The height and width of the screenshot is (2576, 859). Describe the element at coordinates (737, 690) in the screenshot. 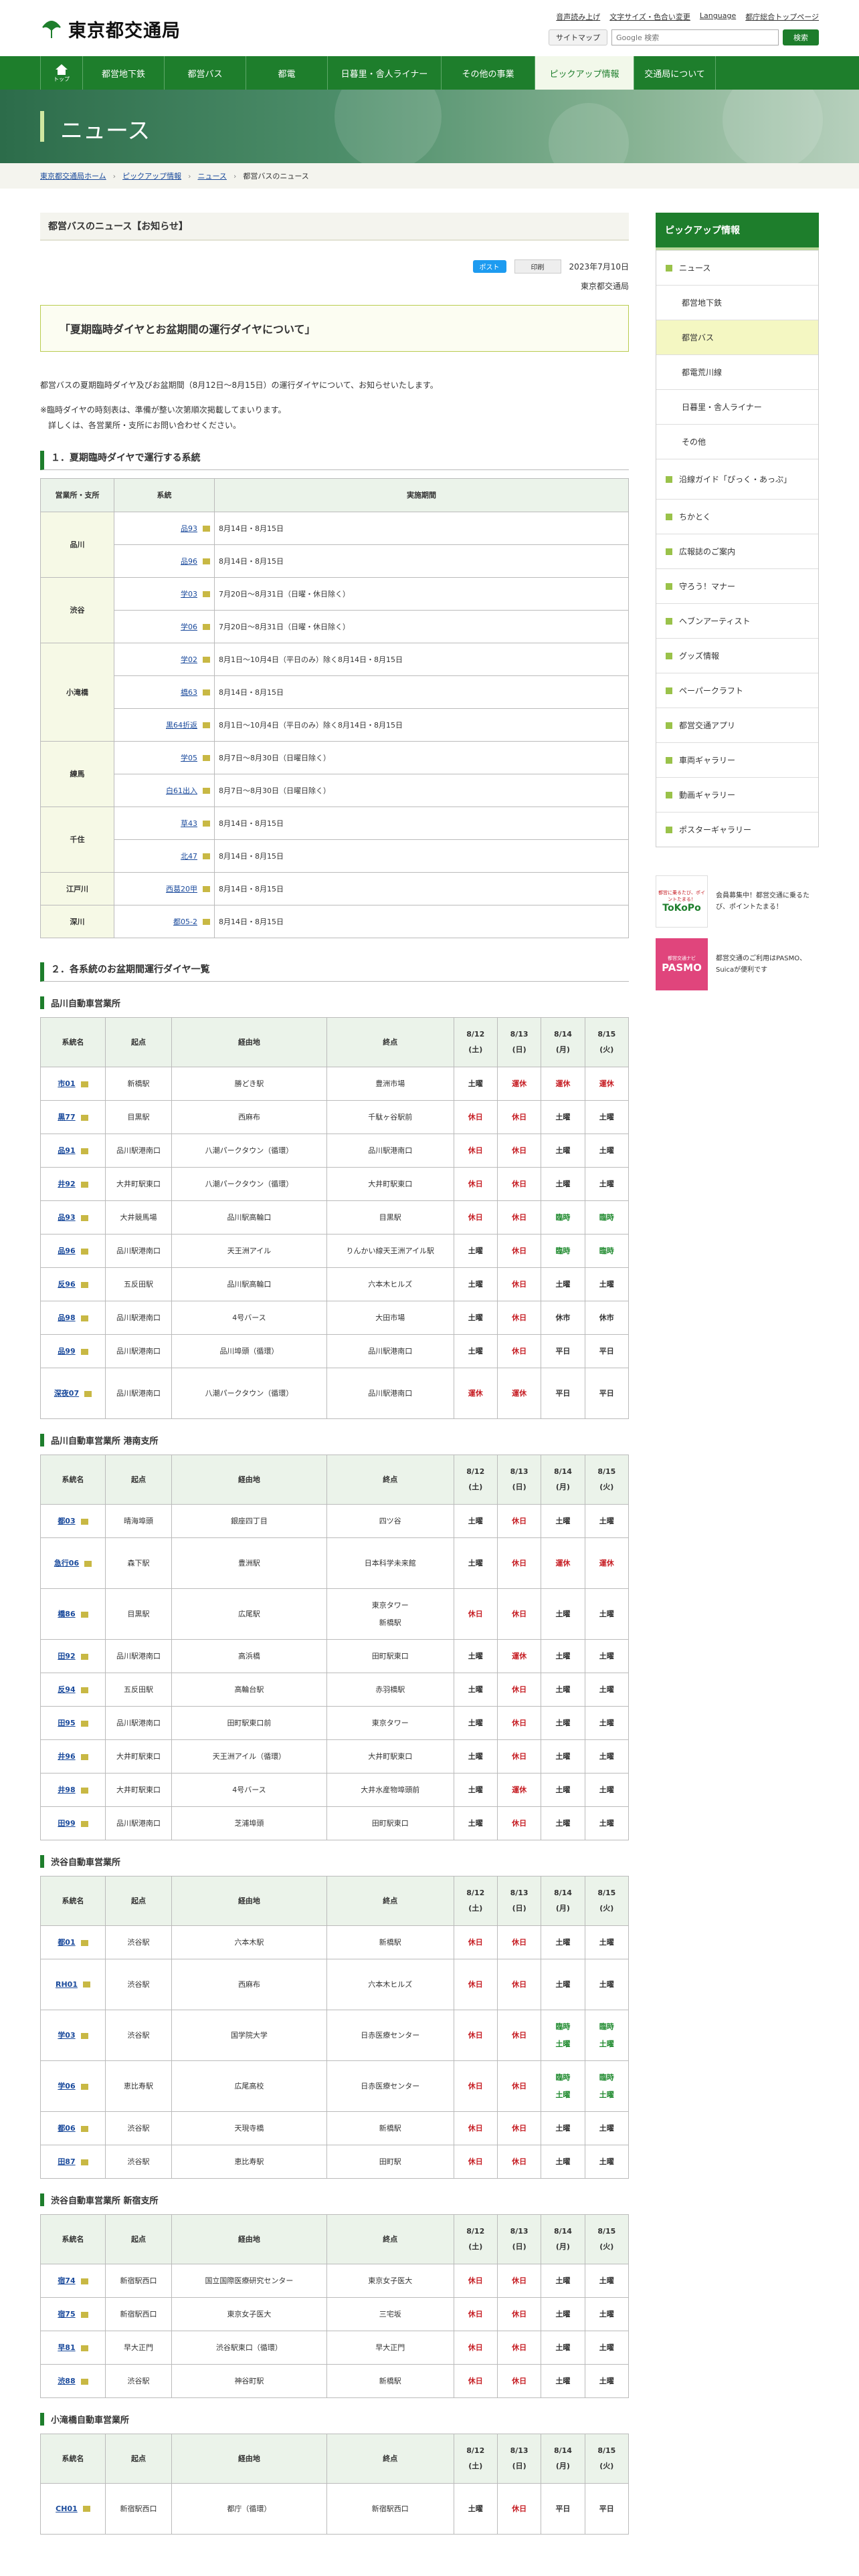

I see `sidebar-item: ペーパークラフト` at that location.